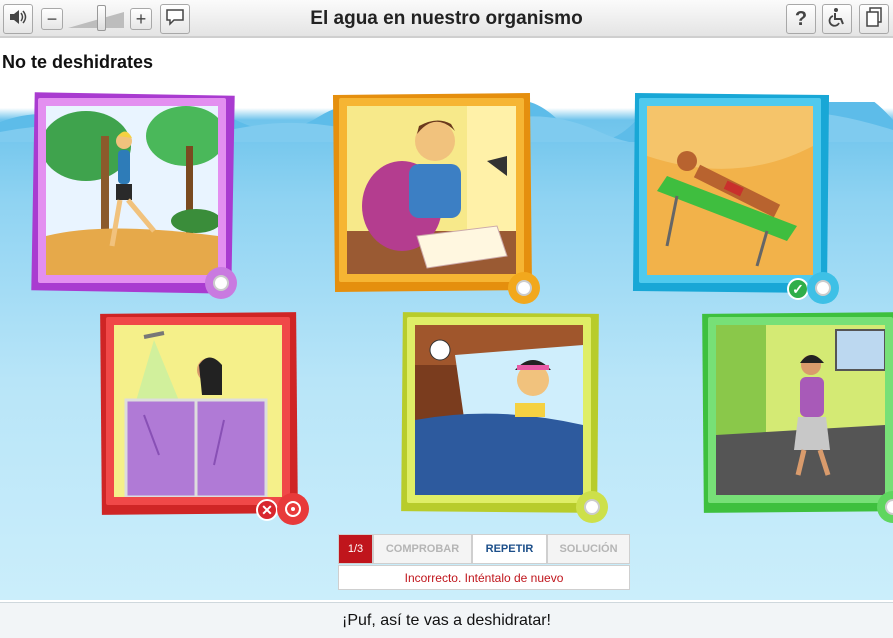 This screenshot has width=893, height=638. What do you see at coordinates (267, 510) in the screenshot?
I see `incorrect-x-icon: ✕` at bounding box center [267, 510].